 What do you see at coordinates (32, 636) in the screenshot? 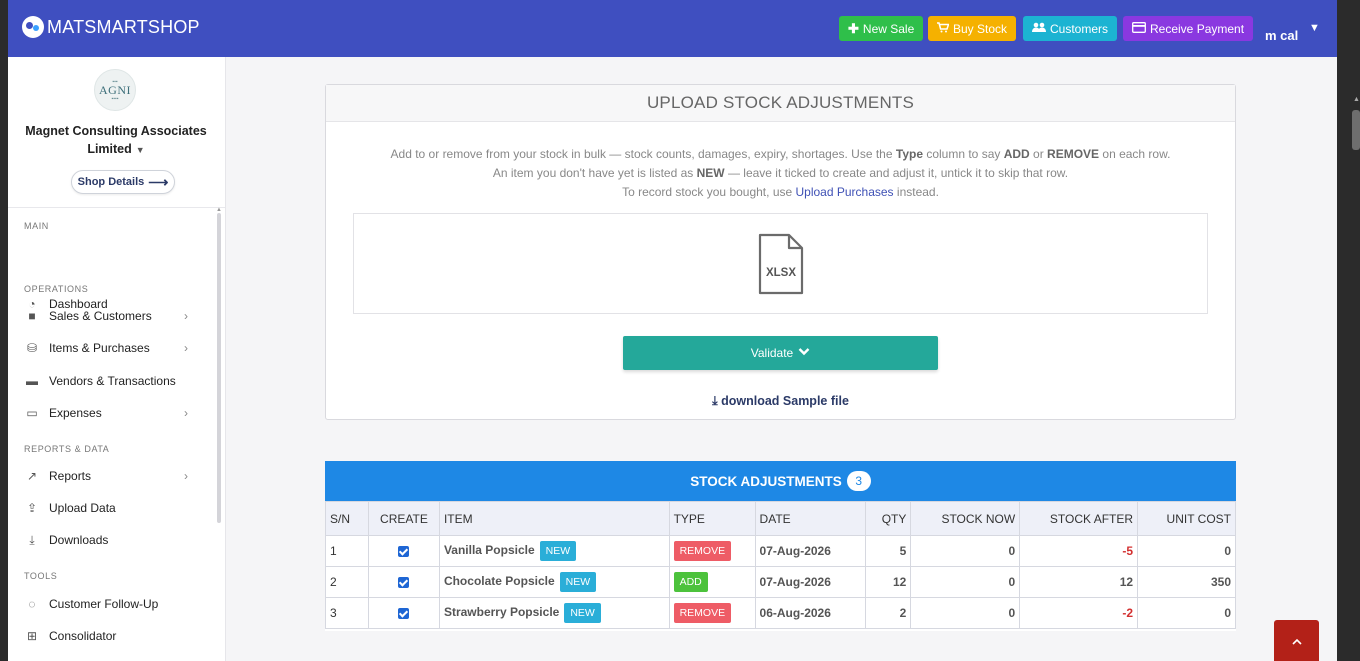
I see `sitemap-icon: ⊞` at bounding box center [32, 636].